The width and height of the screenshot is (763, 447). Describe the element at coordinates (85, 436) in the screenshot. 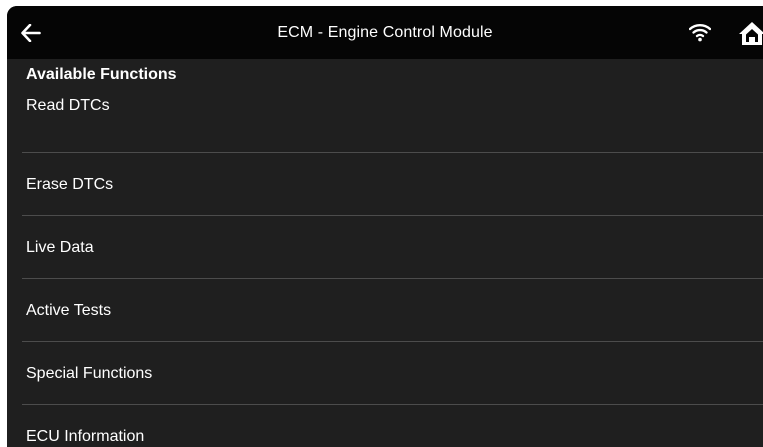

I see `list-item-label: ECU Information` at that location.